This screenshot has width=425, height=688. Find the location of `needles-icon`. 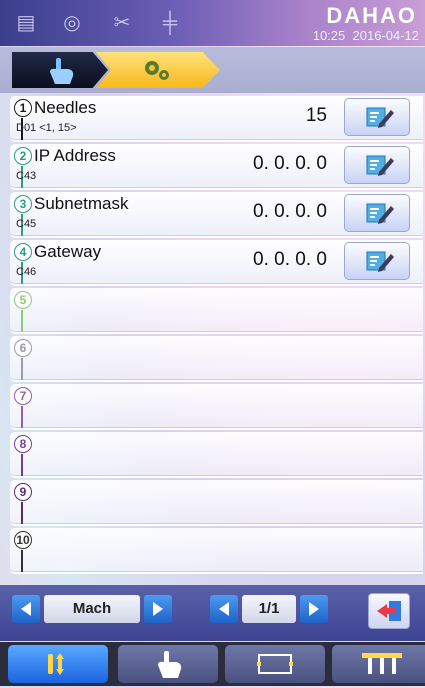

needles-icon is located at coordinates (382, 663).